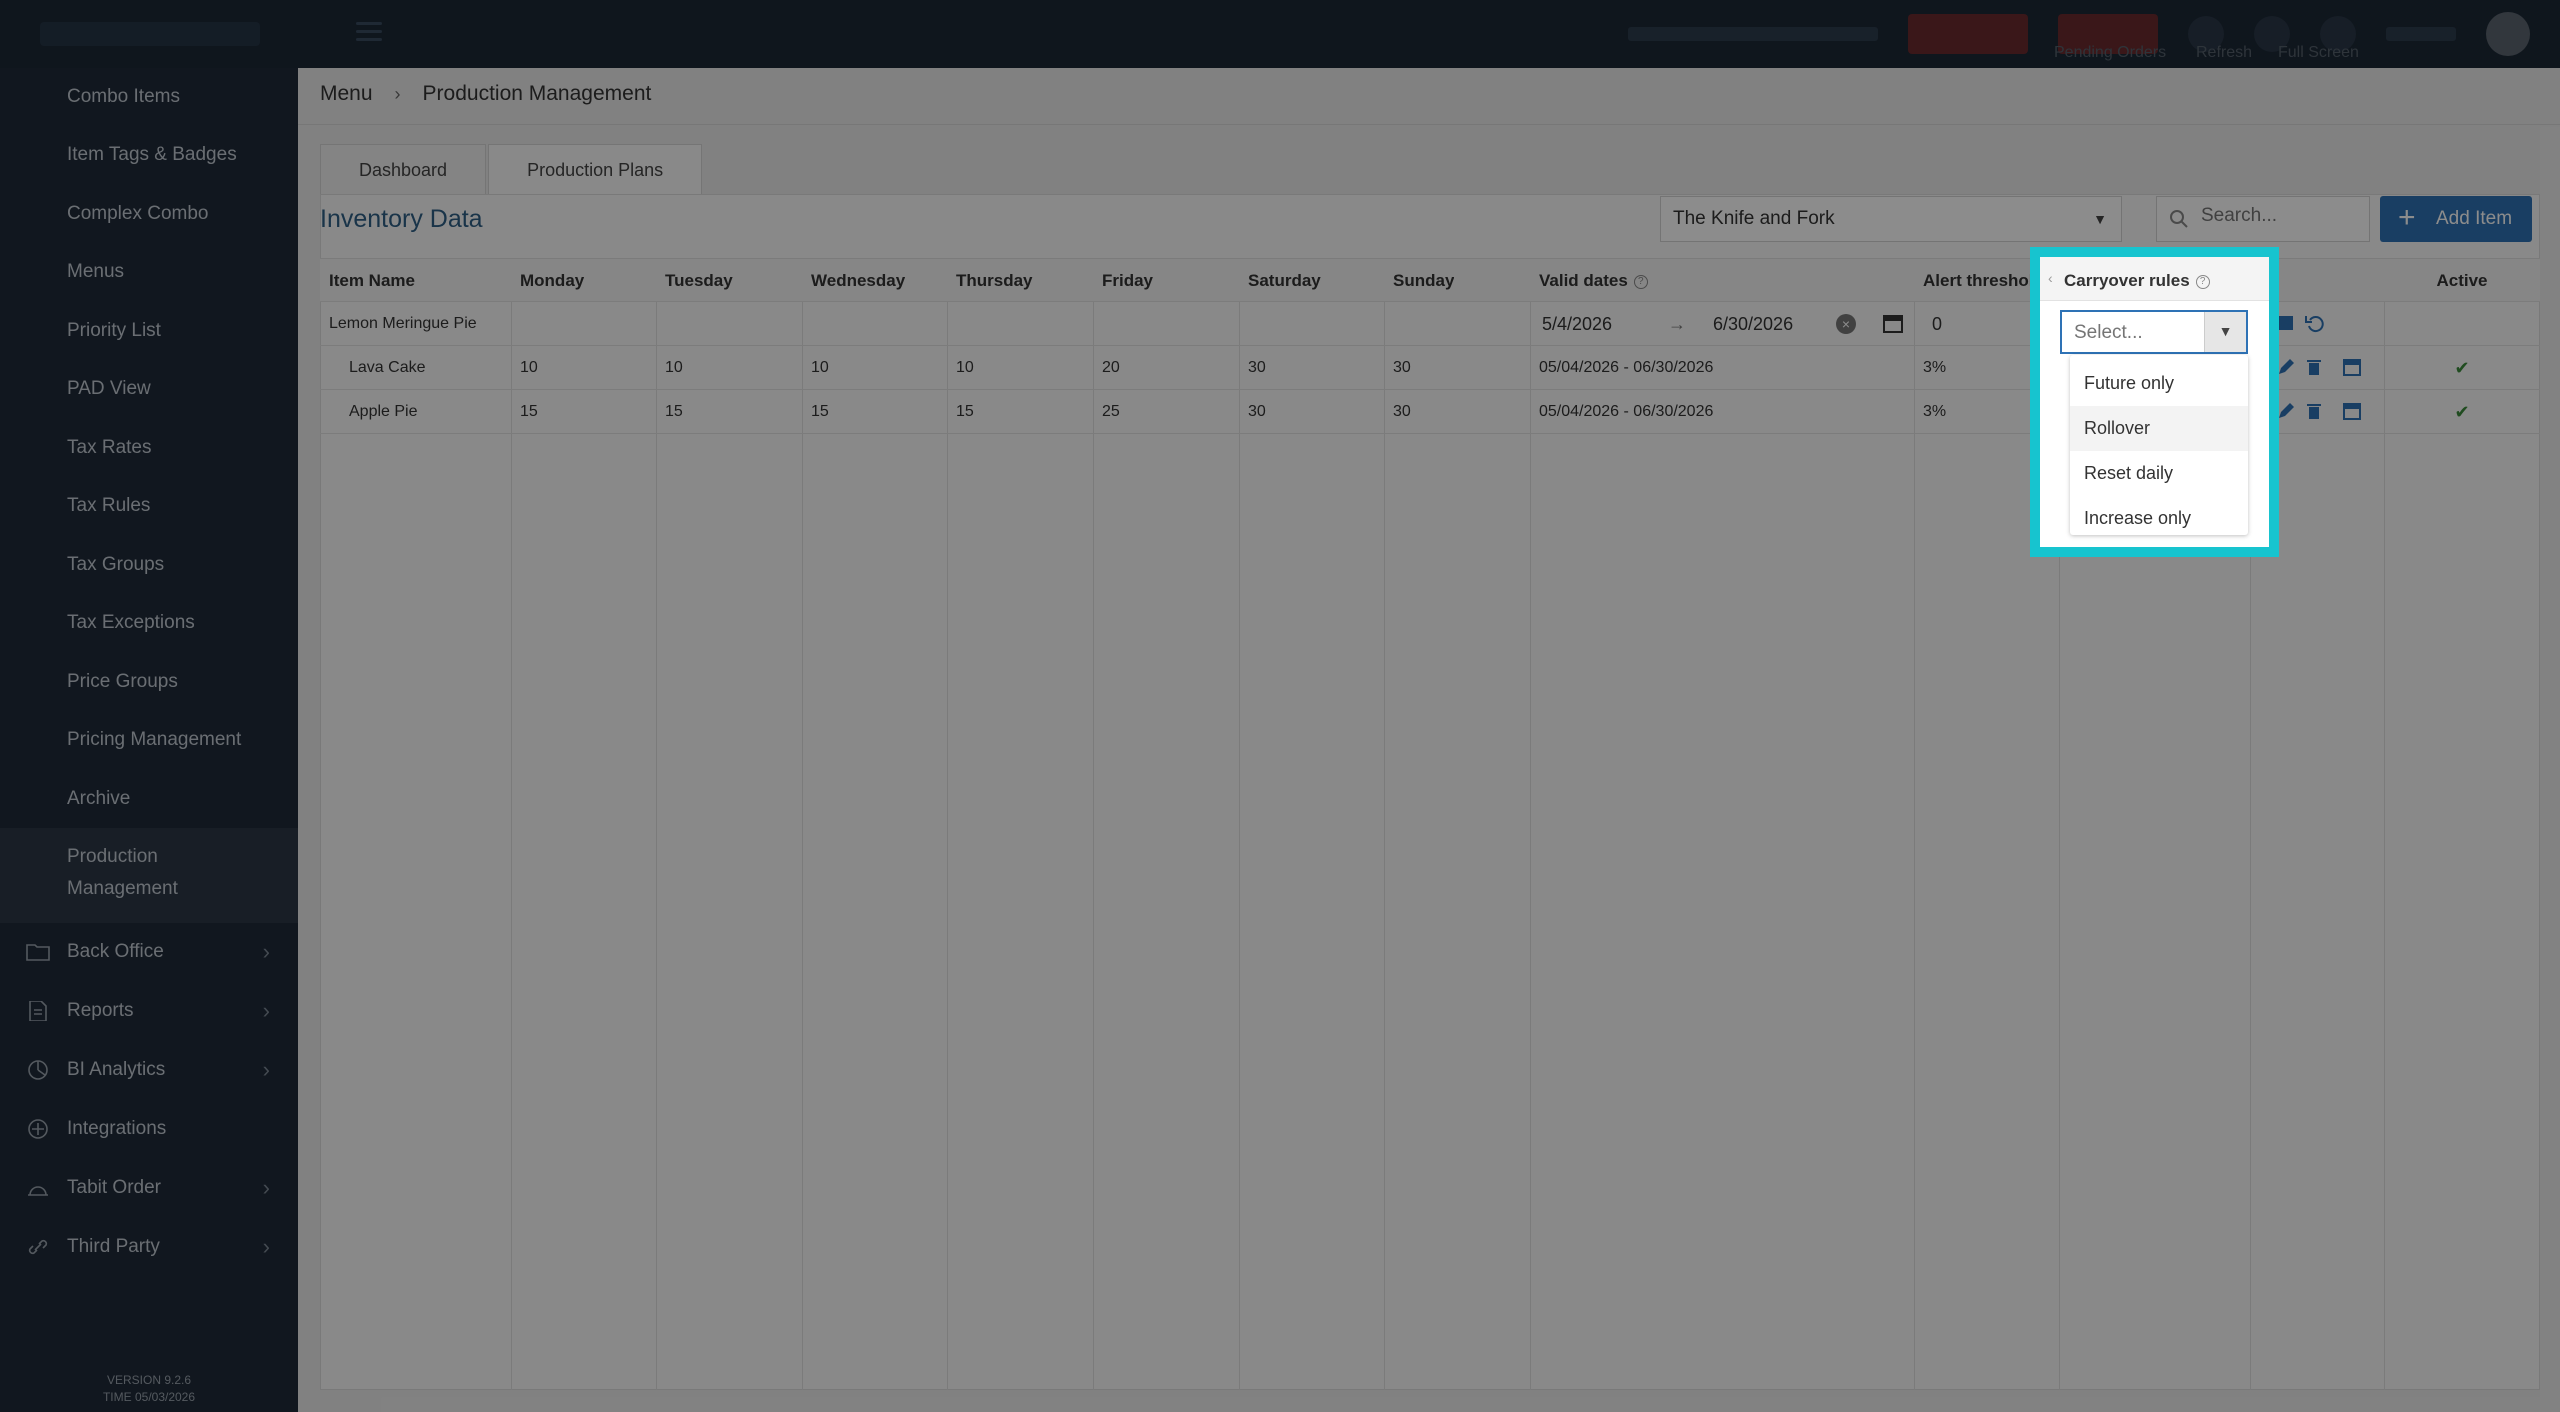  What do you see at coordinates (2225, 332) in the screenshot?
I see `chevron-down-icon: ▼` at bounding box center [2225, 332].